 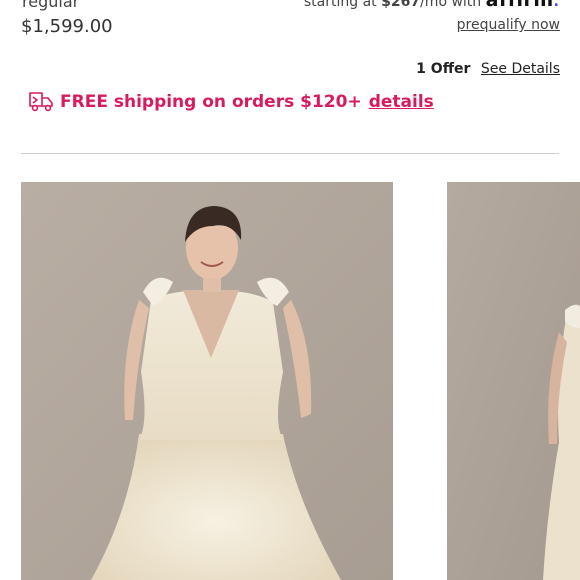 I want to click on free-shipping-banner: FREE shipping on orders $120+ details, so click(x=230, y=102).